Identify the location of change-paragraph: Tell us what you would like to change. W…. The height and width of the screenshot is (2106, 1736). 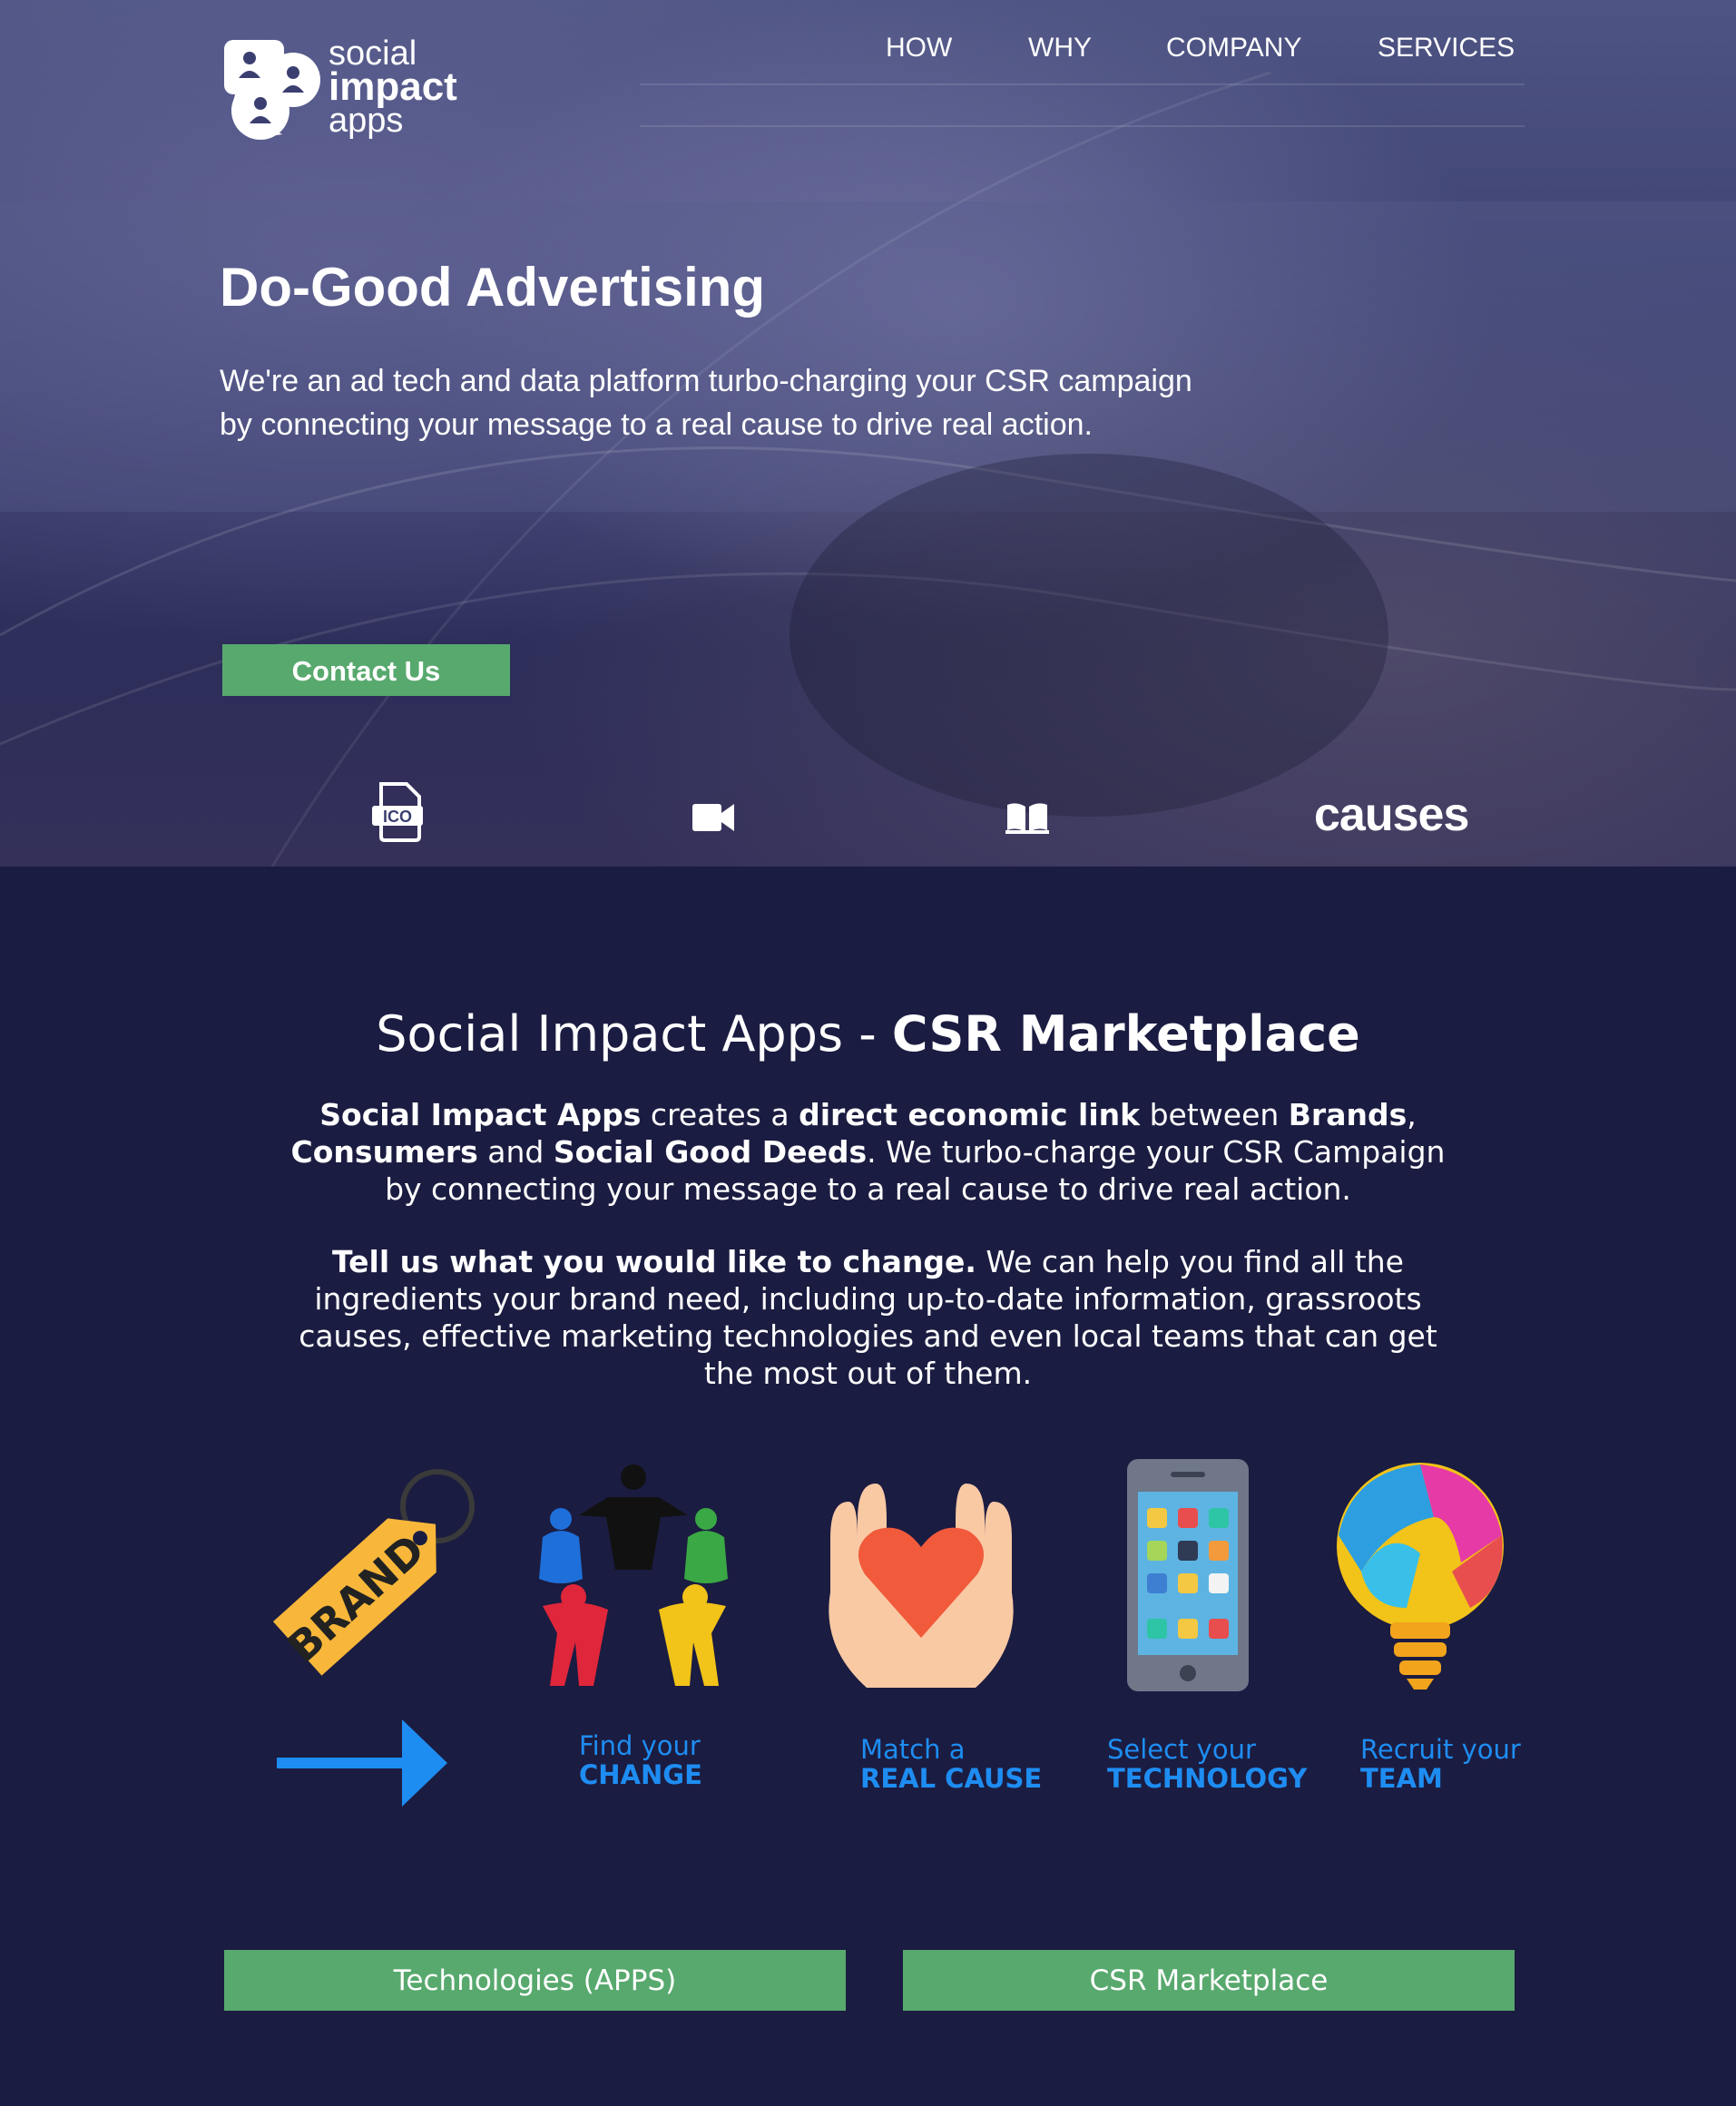
(868, 1317).